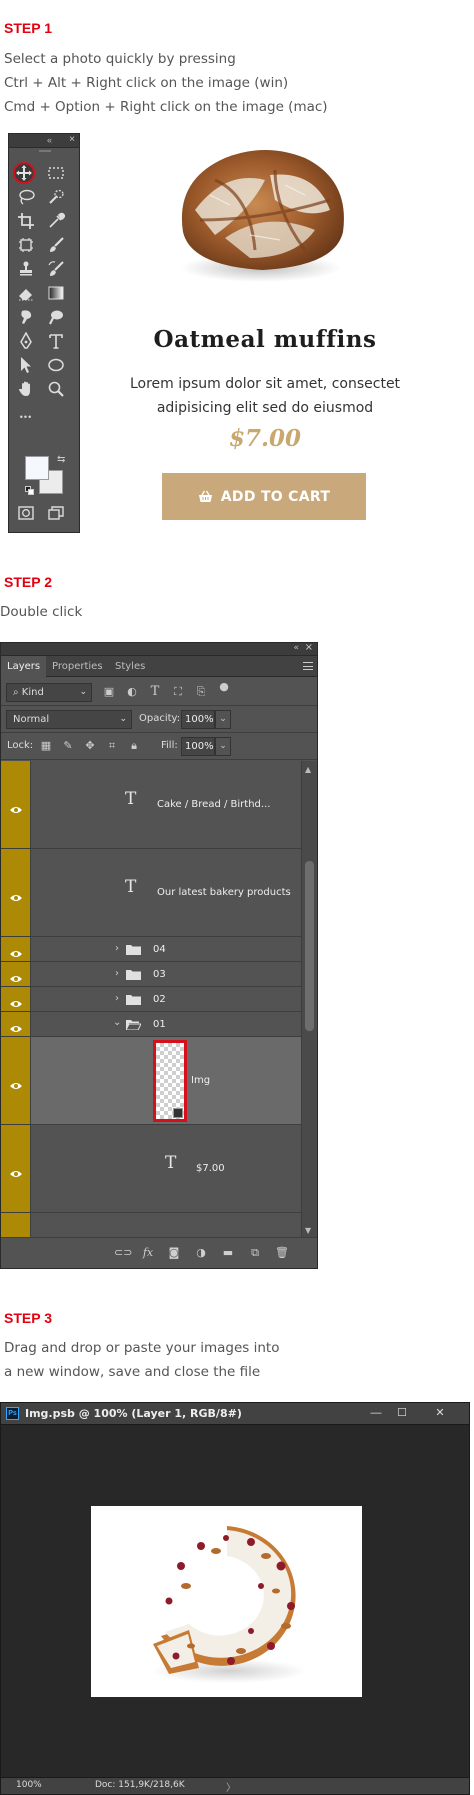 Image resolution: width=474 pixels, height=1795 pixels. Describe the element at coordinates (132, 692) in the screenshot. I see `adjustment-filter-icon: ◐` at that location.